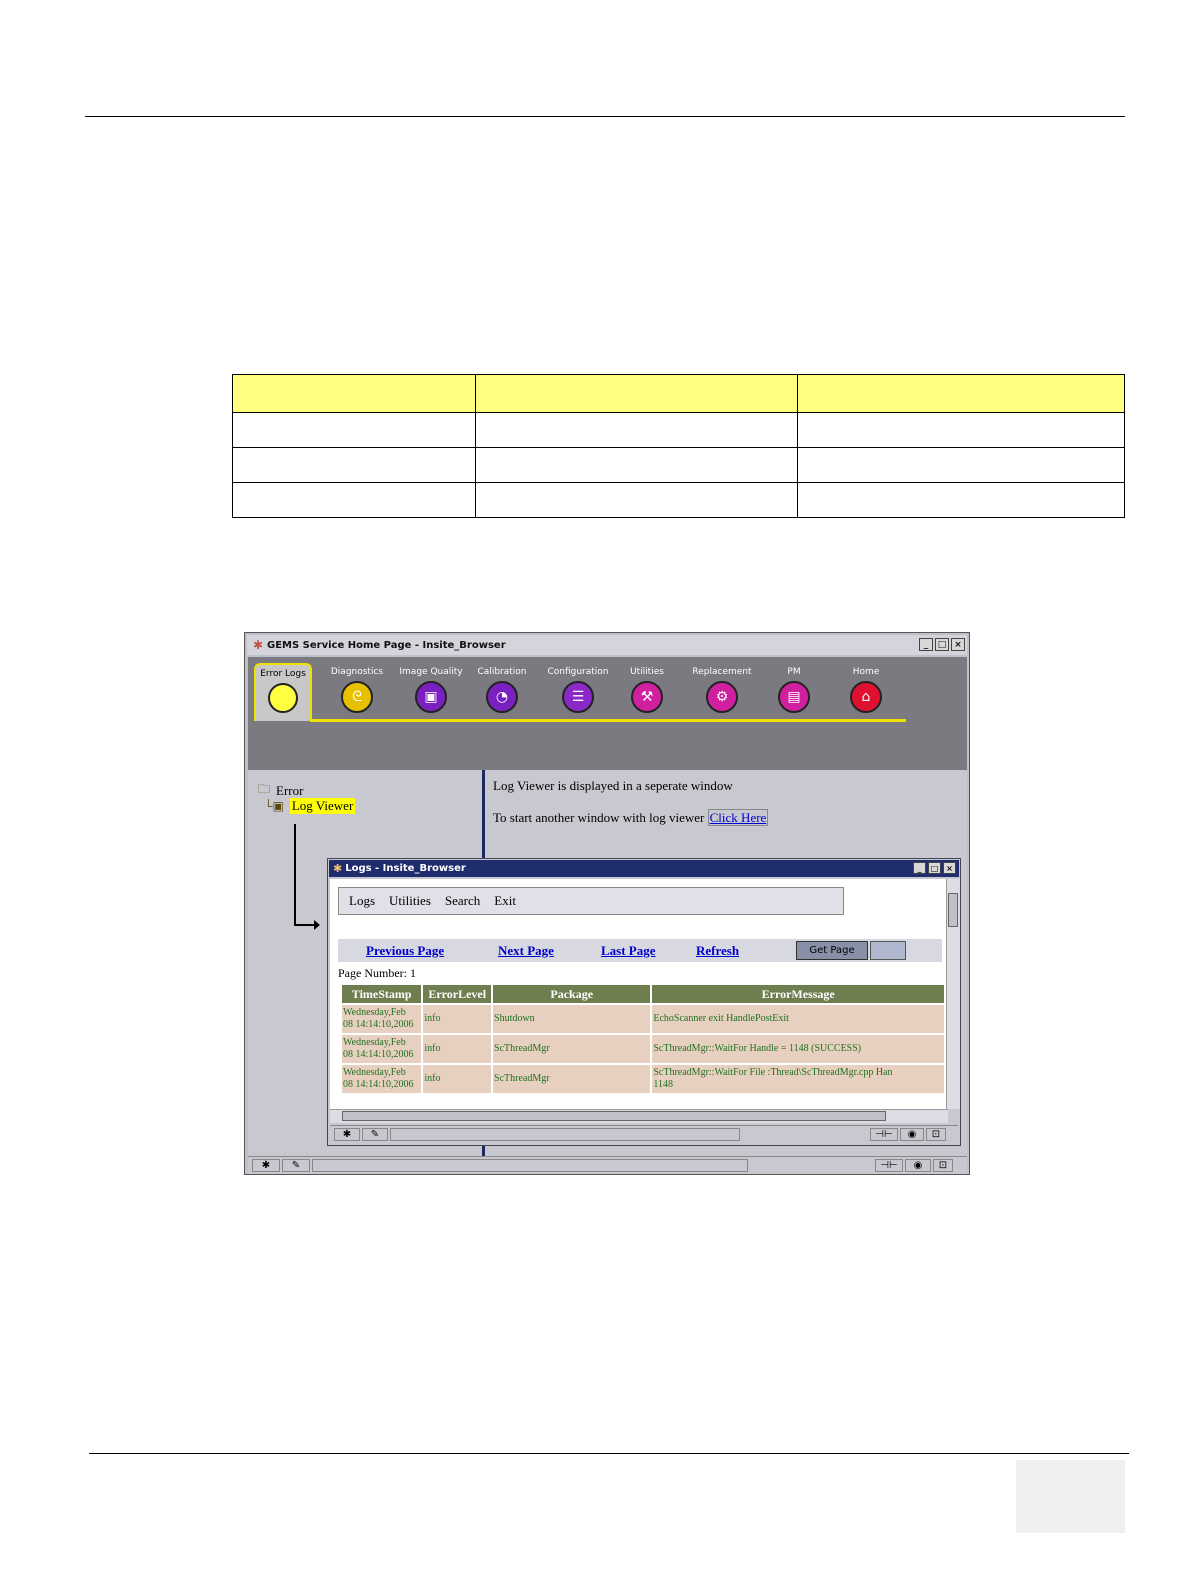 The image size is (1190, 1584). What do you see at coordinates (322, 806) in the screenshot?
I see `tree-item-label: Log Viewer` at bounding box center [322, 806].